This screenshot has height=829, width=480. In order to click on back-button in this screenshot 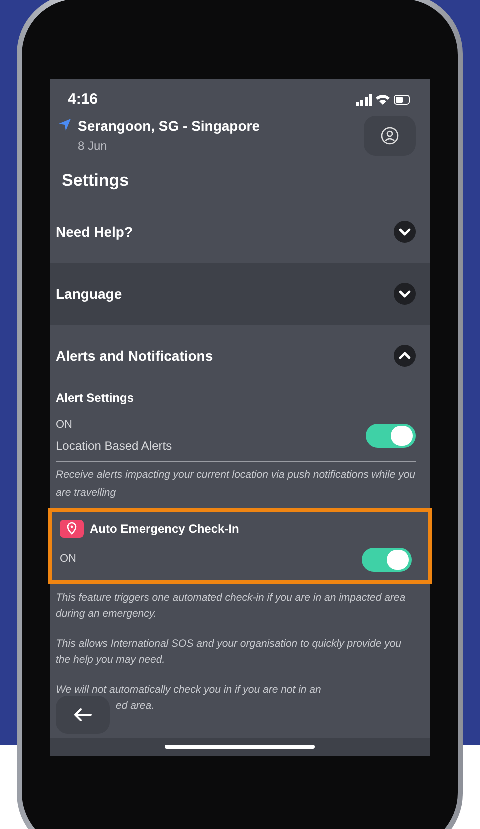, I will do `click(83, 715)`.